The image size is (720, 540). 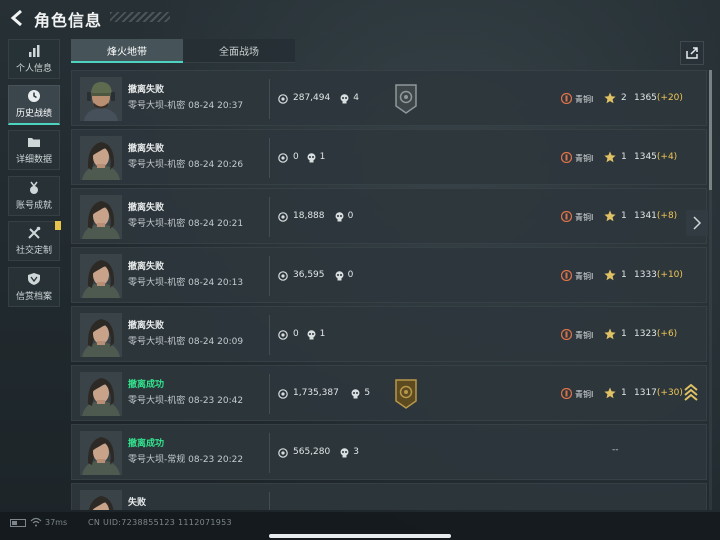 What do you see at coordinates (356, 452) in the screenshot?
I see `kill-count: 3` at bounding box center [356, 452].